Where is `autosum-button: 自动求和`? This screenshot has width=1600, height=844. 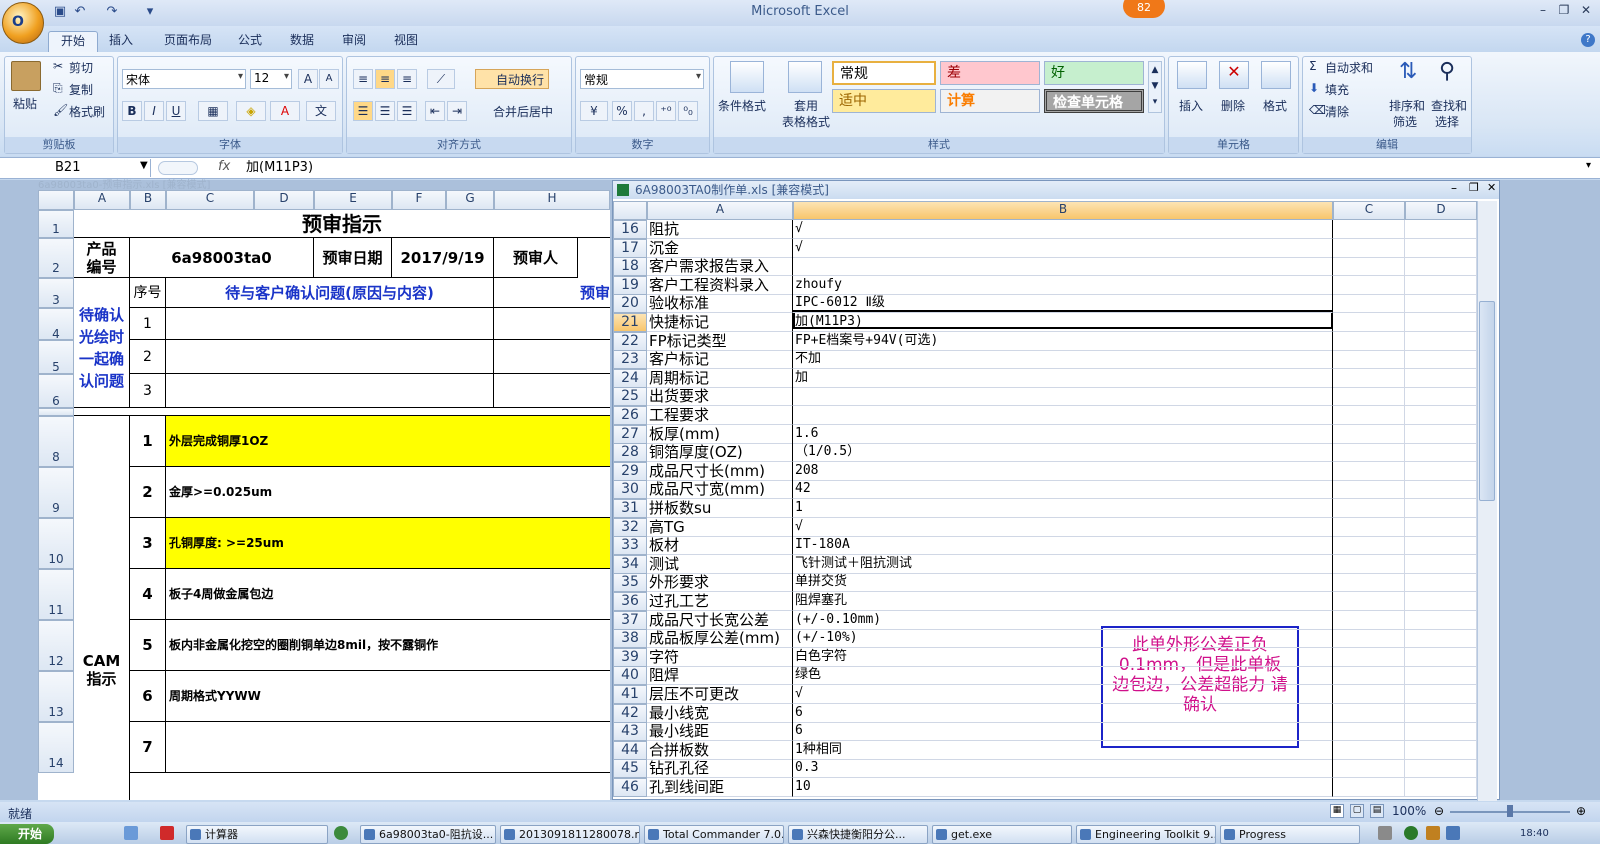 autosum-button: 自动求和 is located at coordinates (1349, 67).